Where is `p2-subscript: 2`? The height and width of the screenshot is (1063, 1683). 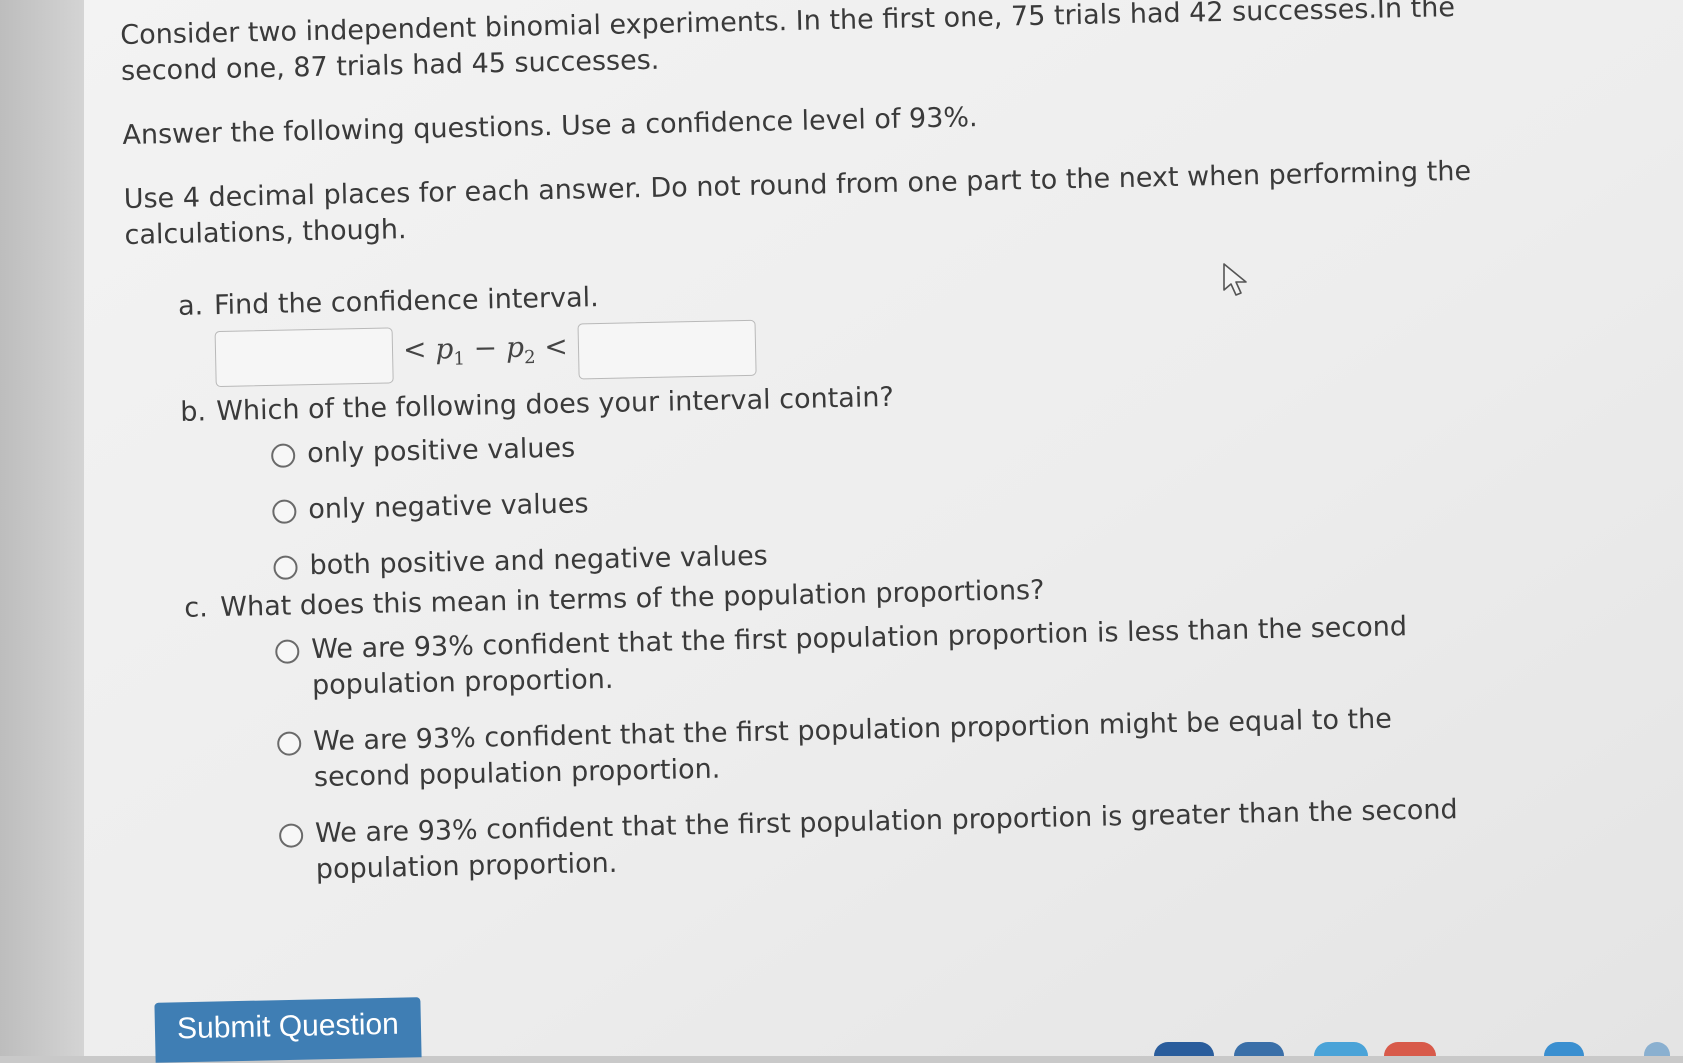 p2-subscript: 2 is located at coordinates (529, 357).